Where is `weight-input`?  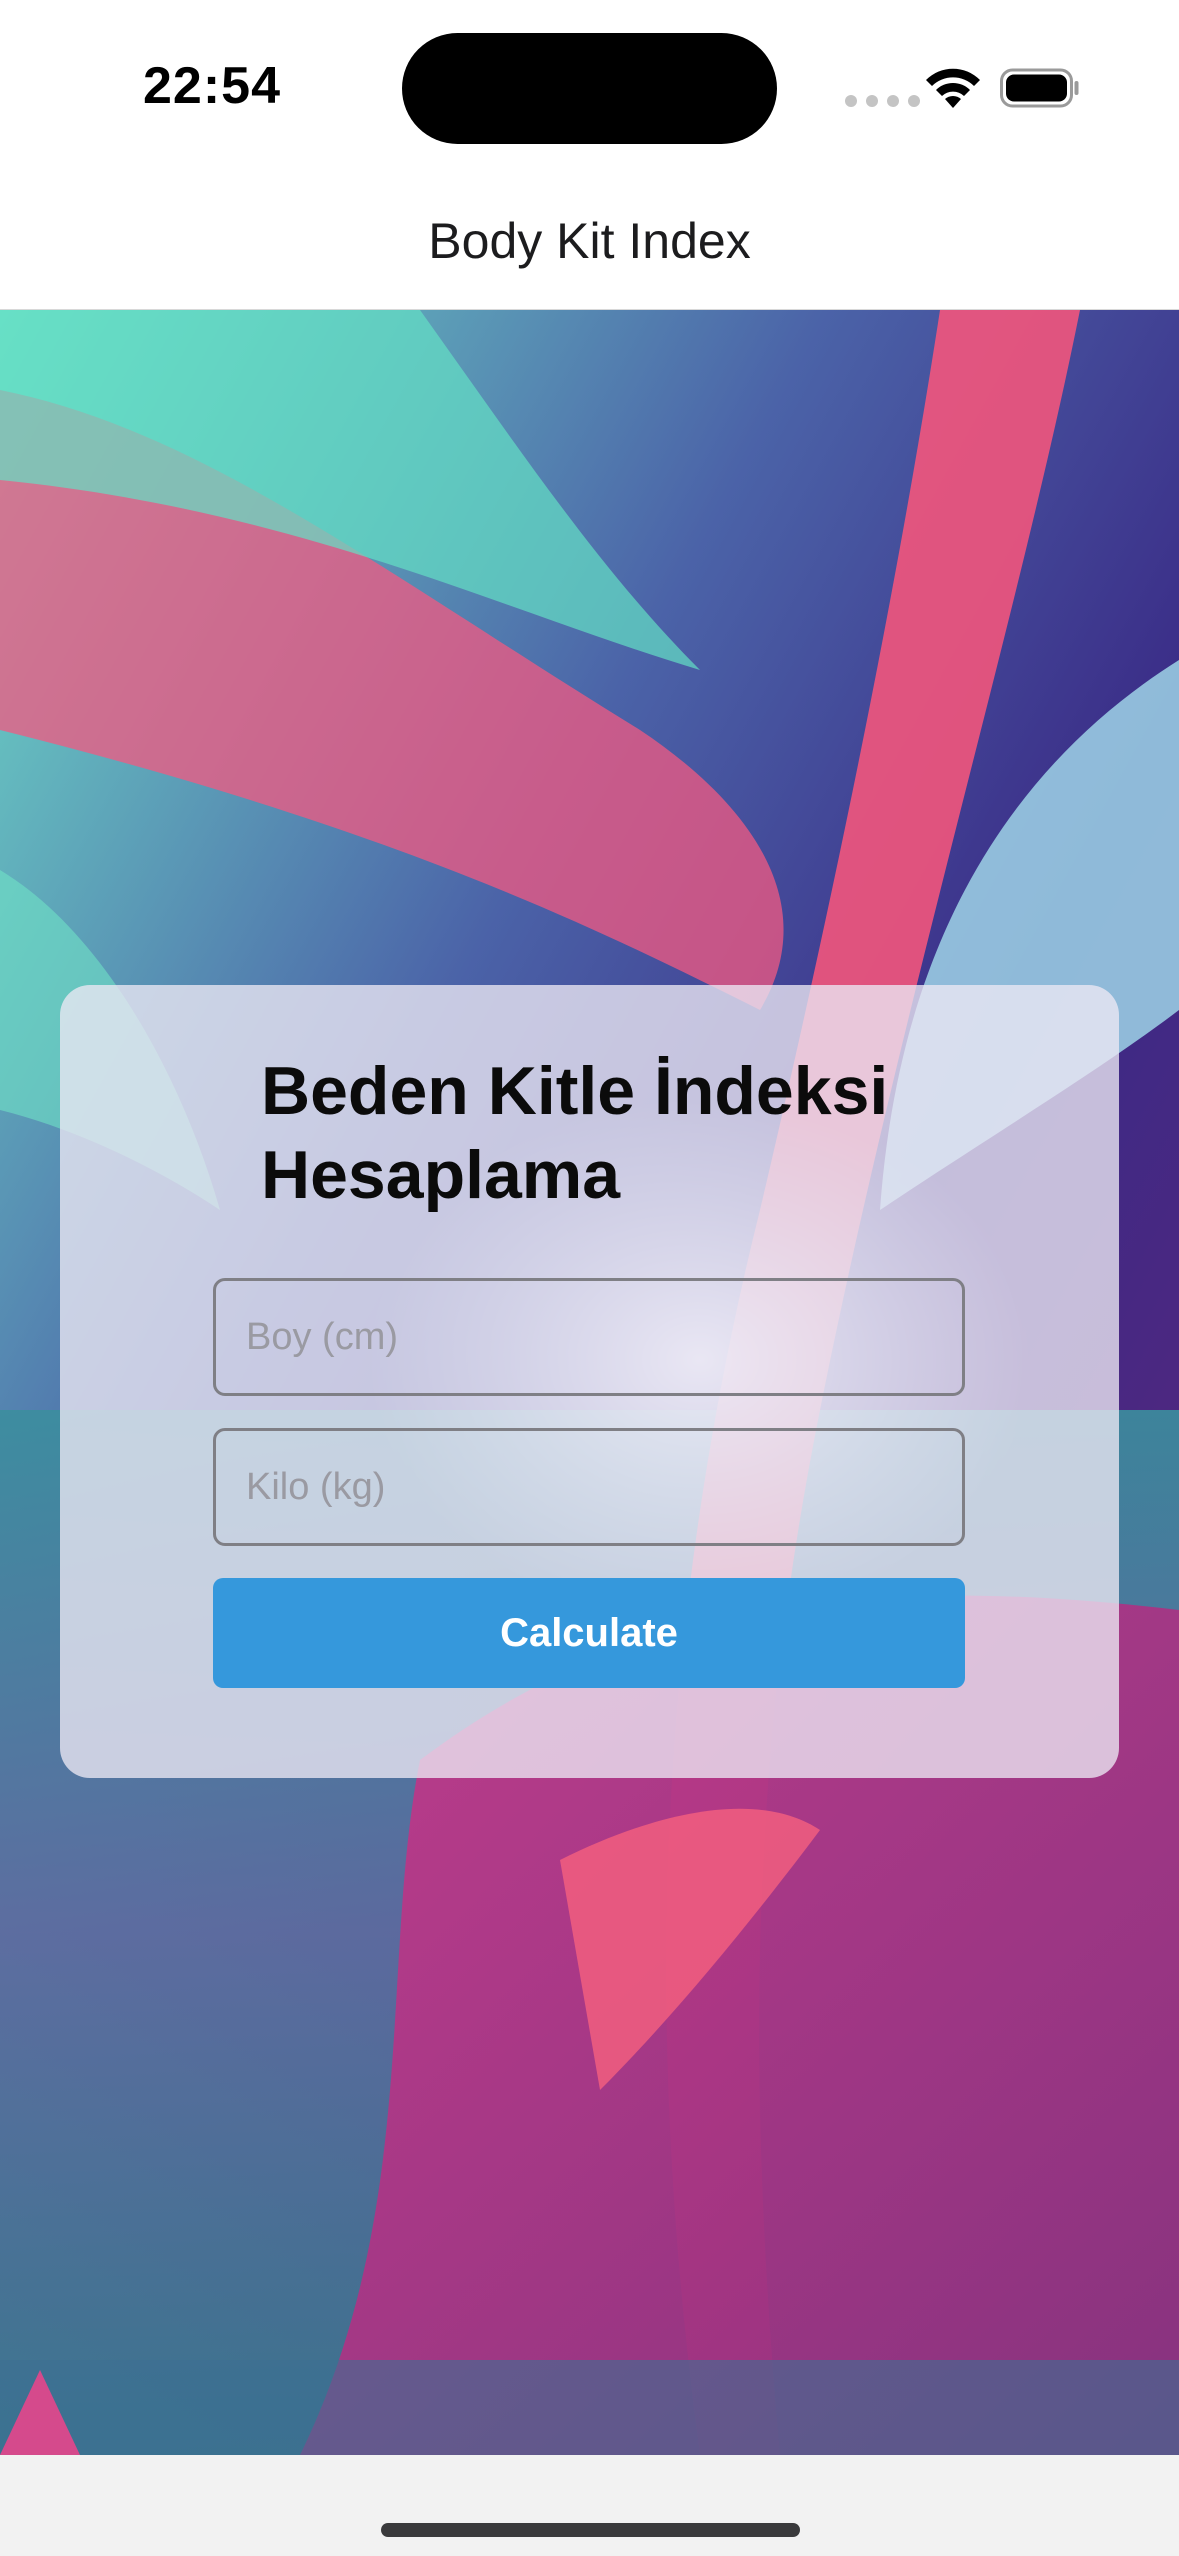 weight-input is located at coordinates (589, 1487).